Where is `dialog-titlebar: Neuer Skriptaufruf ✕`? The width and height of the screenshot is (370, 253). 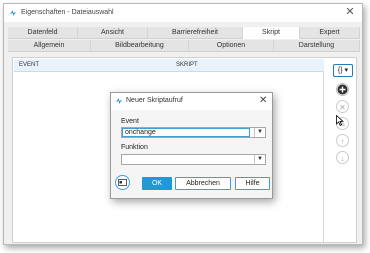 dialog-titlebar: Neuer Skriptaufruf ✕ is located at coordinates (191, 101).